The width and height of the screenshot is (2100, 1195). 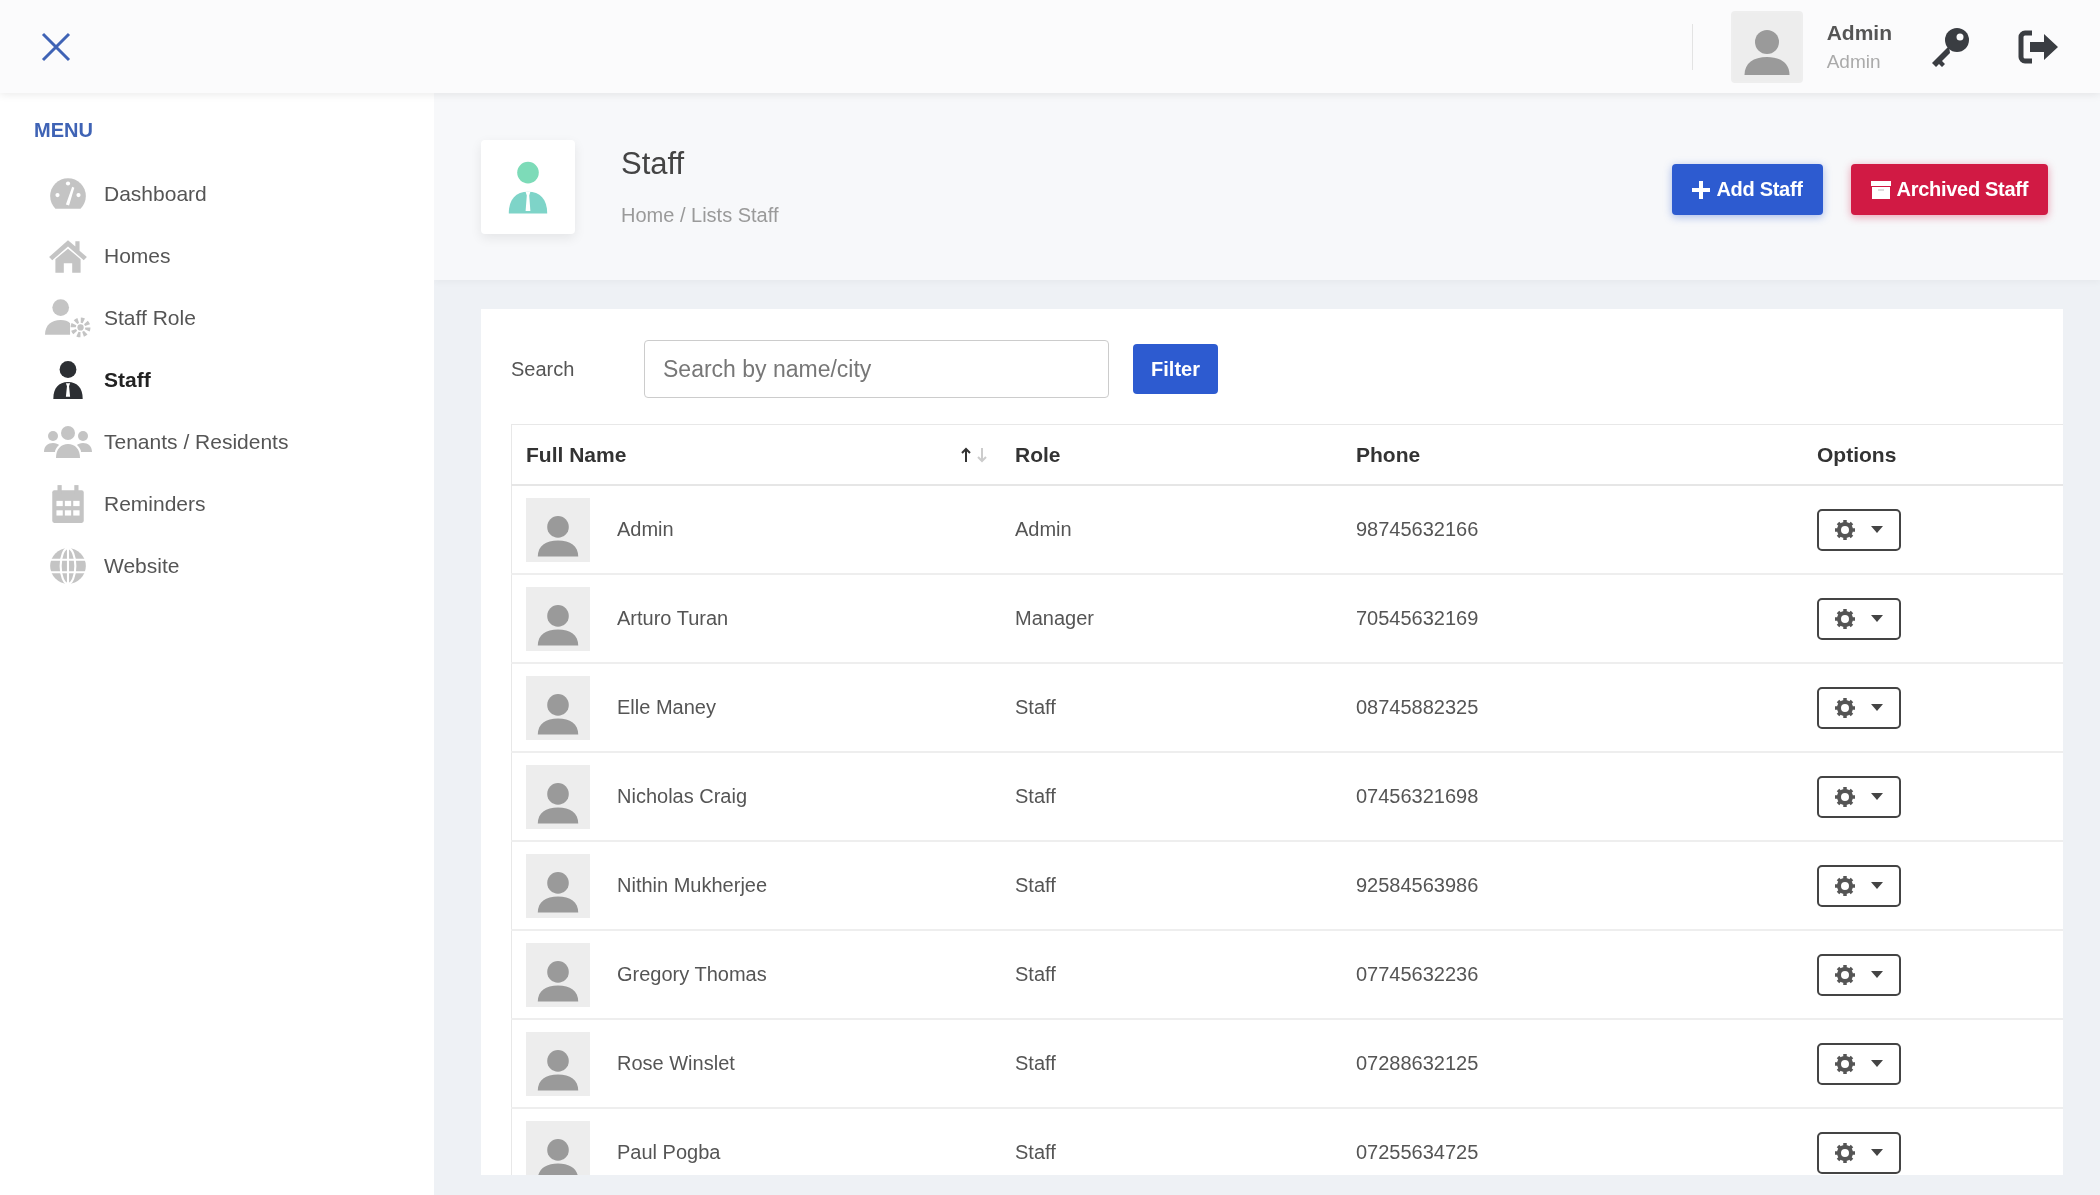 I want to click on table-cell: 07255634725, so click(x=1572, y=1141).